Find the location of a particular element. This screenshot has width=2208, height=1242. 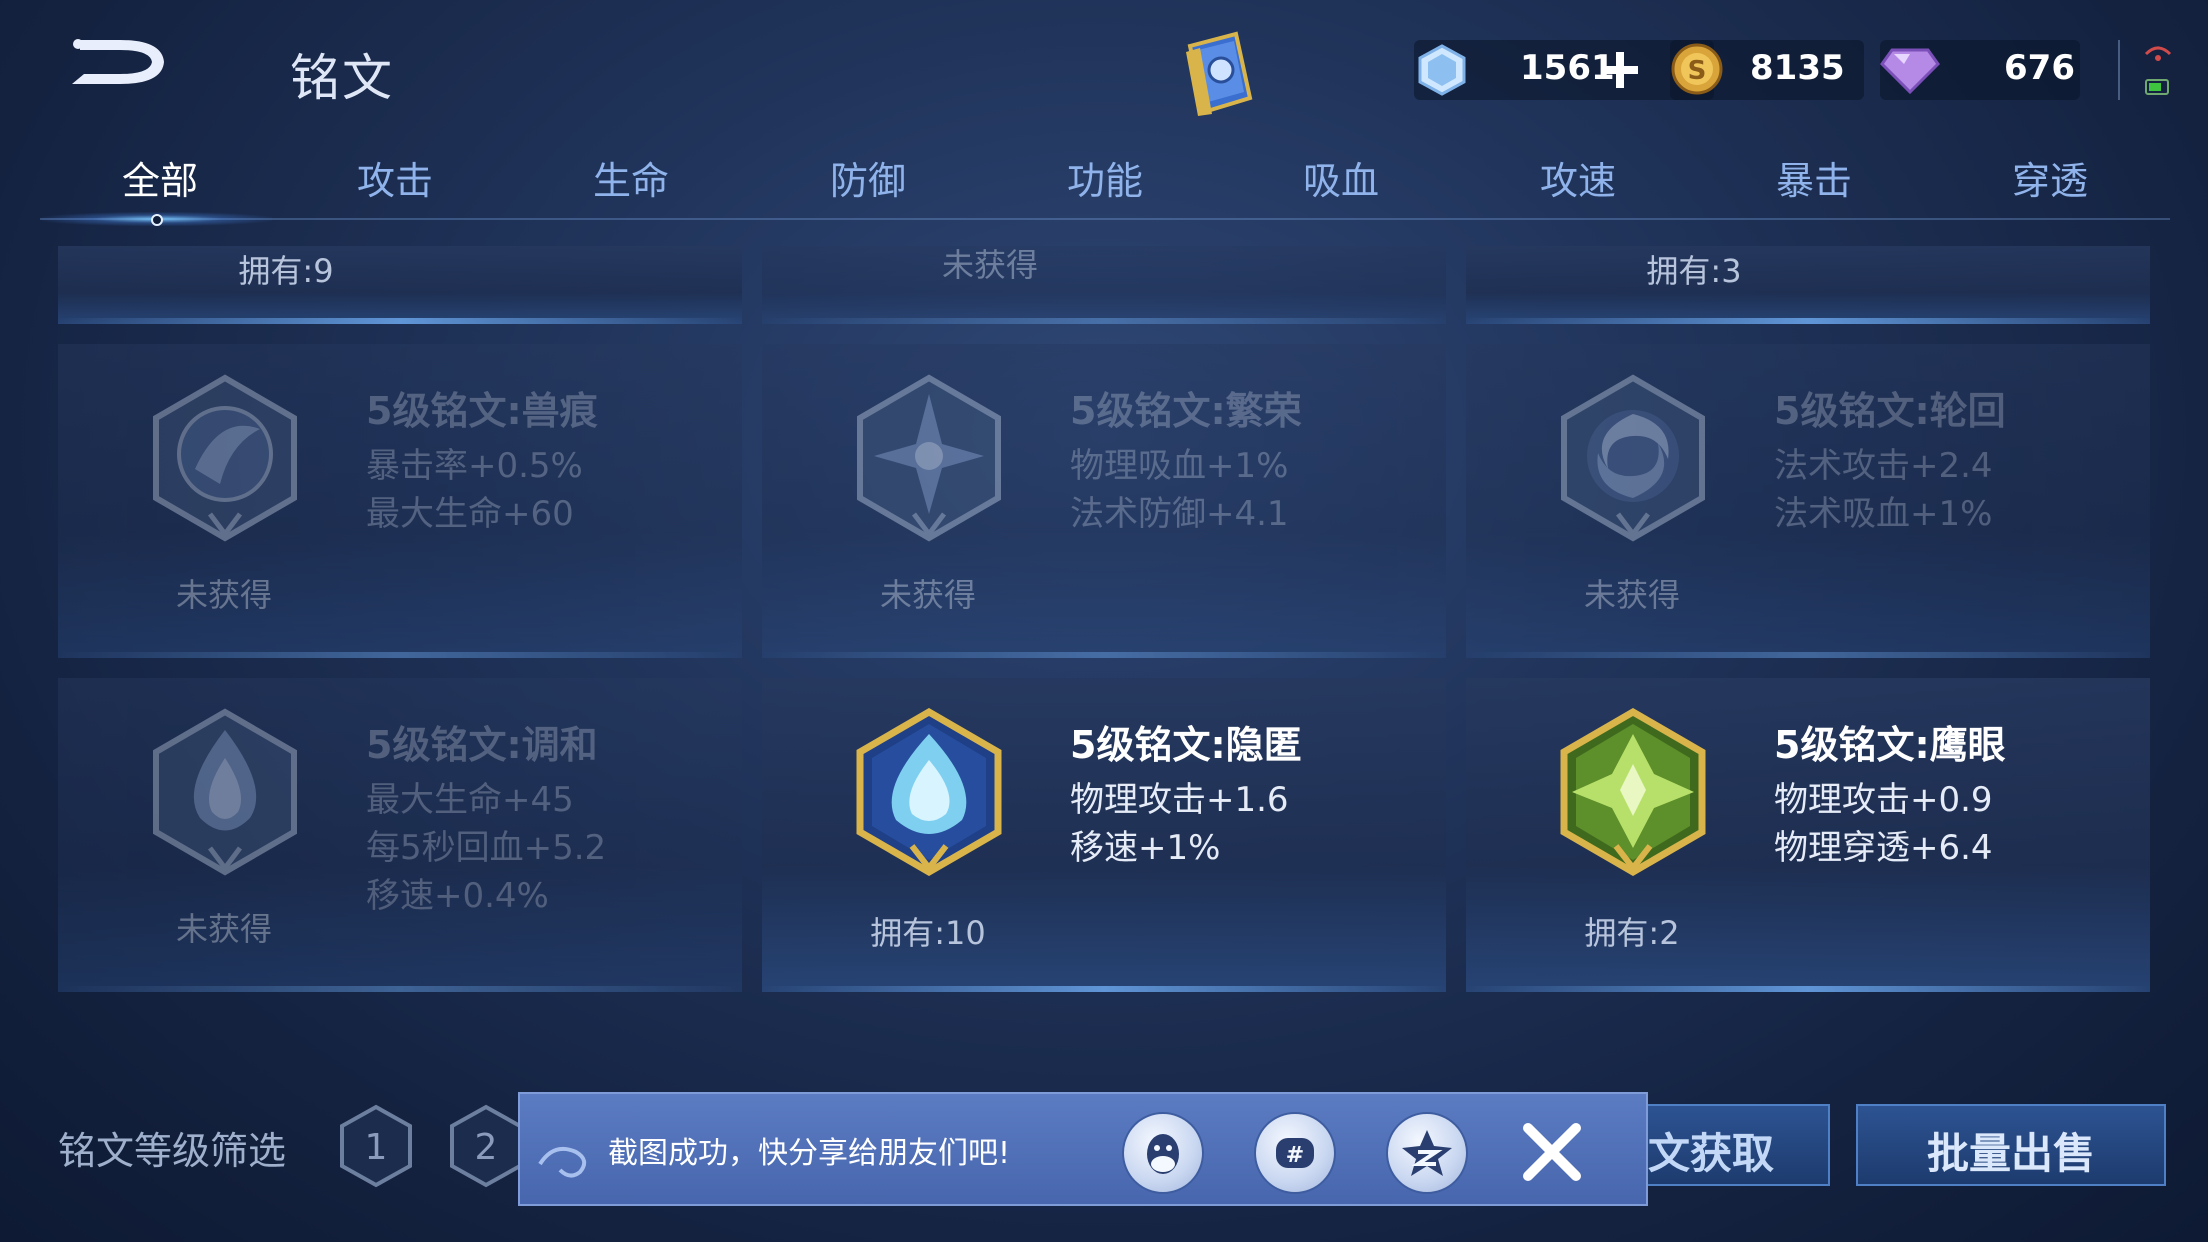

network-status-icon is located at coordinates (2158, 70).